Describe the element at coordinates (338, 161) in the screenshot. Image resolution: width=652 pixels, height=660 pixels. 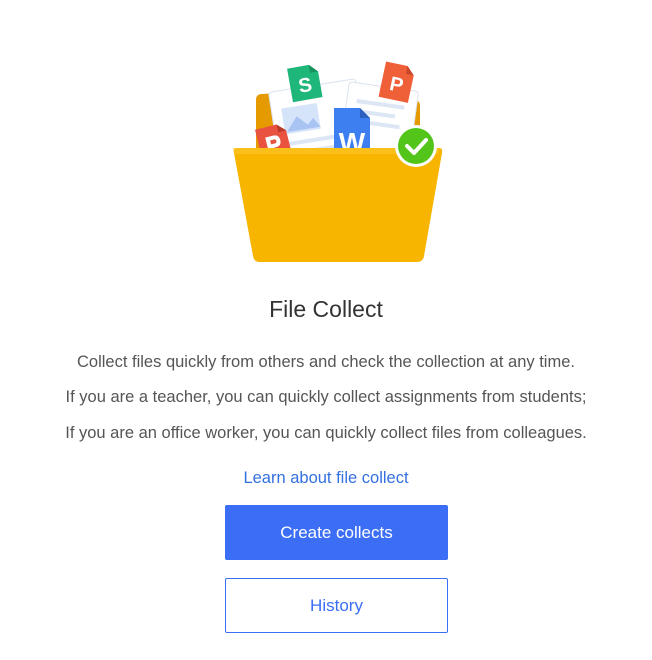
I see `folder-collect-icon: S P W` at that location.